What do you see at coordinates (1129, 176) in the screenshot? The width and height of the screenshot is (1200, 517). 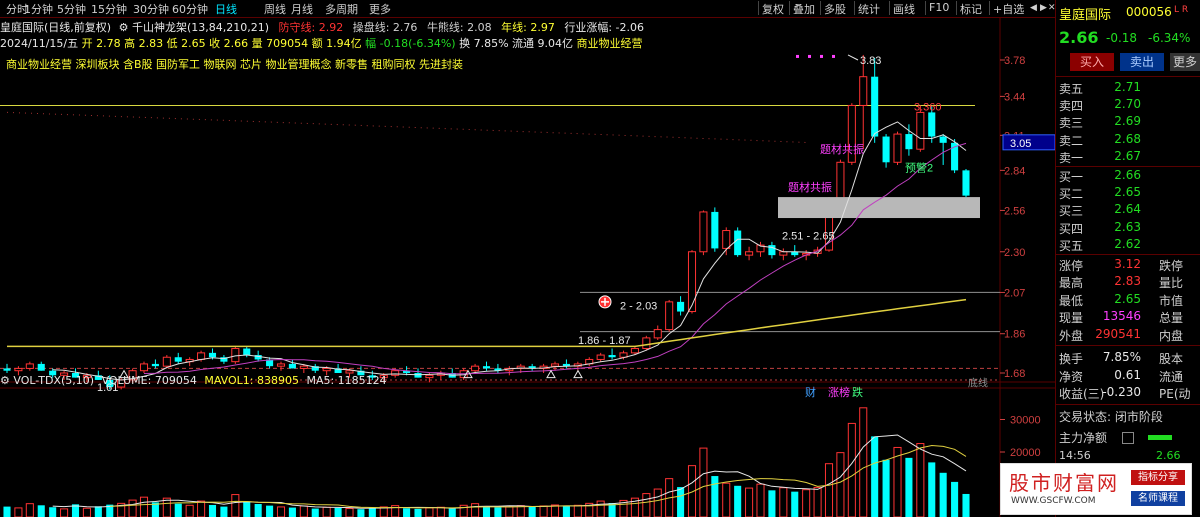 I see `bid-level-1-row: 买一 2.66` at bounding box center [1129, 176].